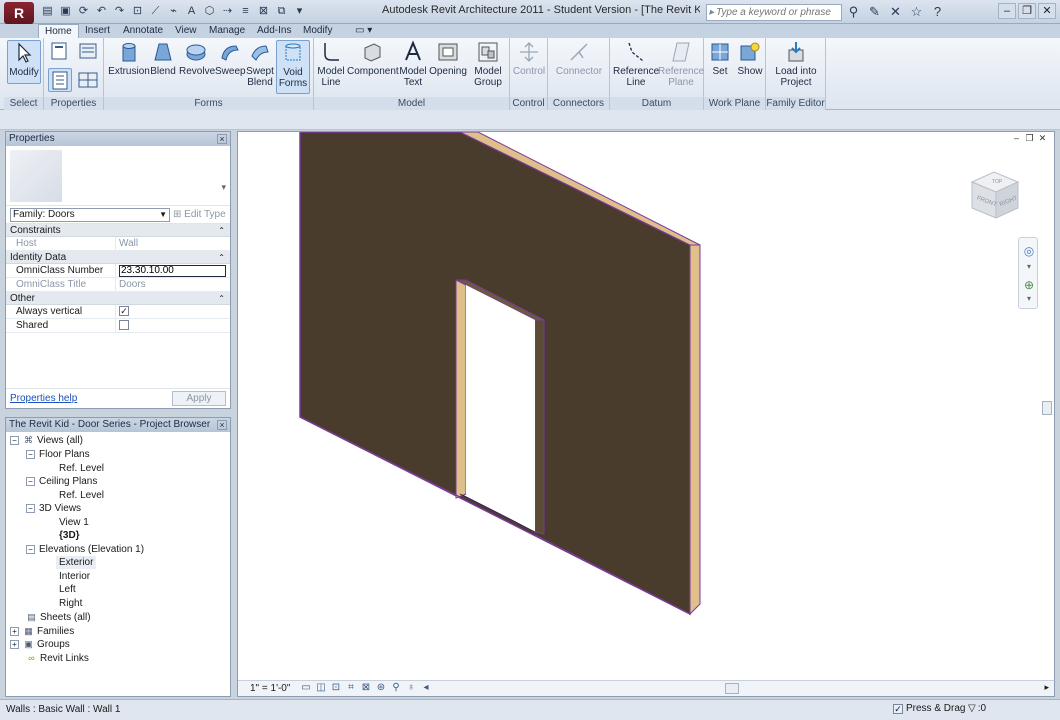  I want to click on tree-floor-plans: − Floor Plans, so click(58, 454).